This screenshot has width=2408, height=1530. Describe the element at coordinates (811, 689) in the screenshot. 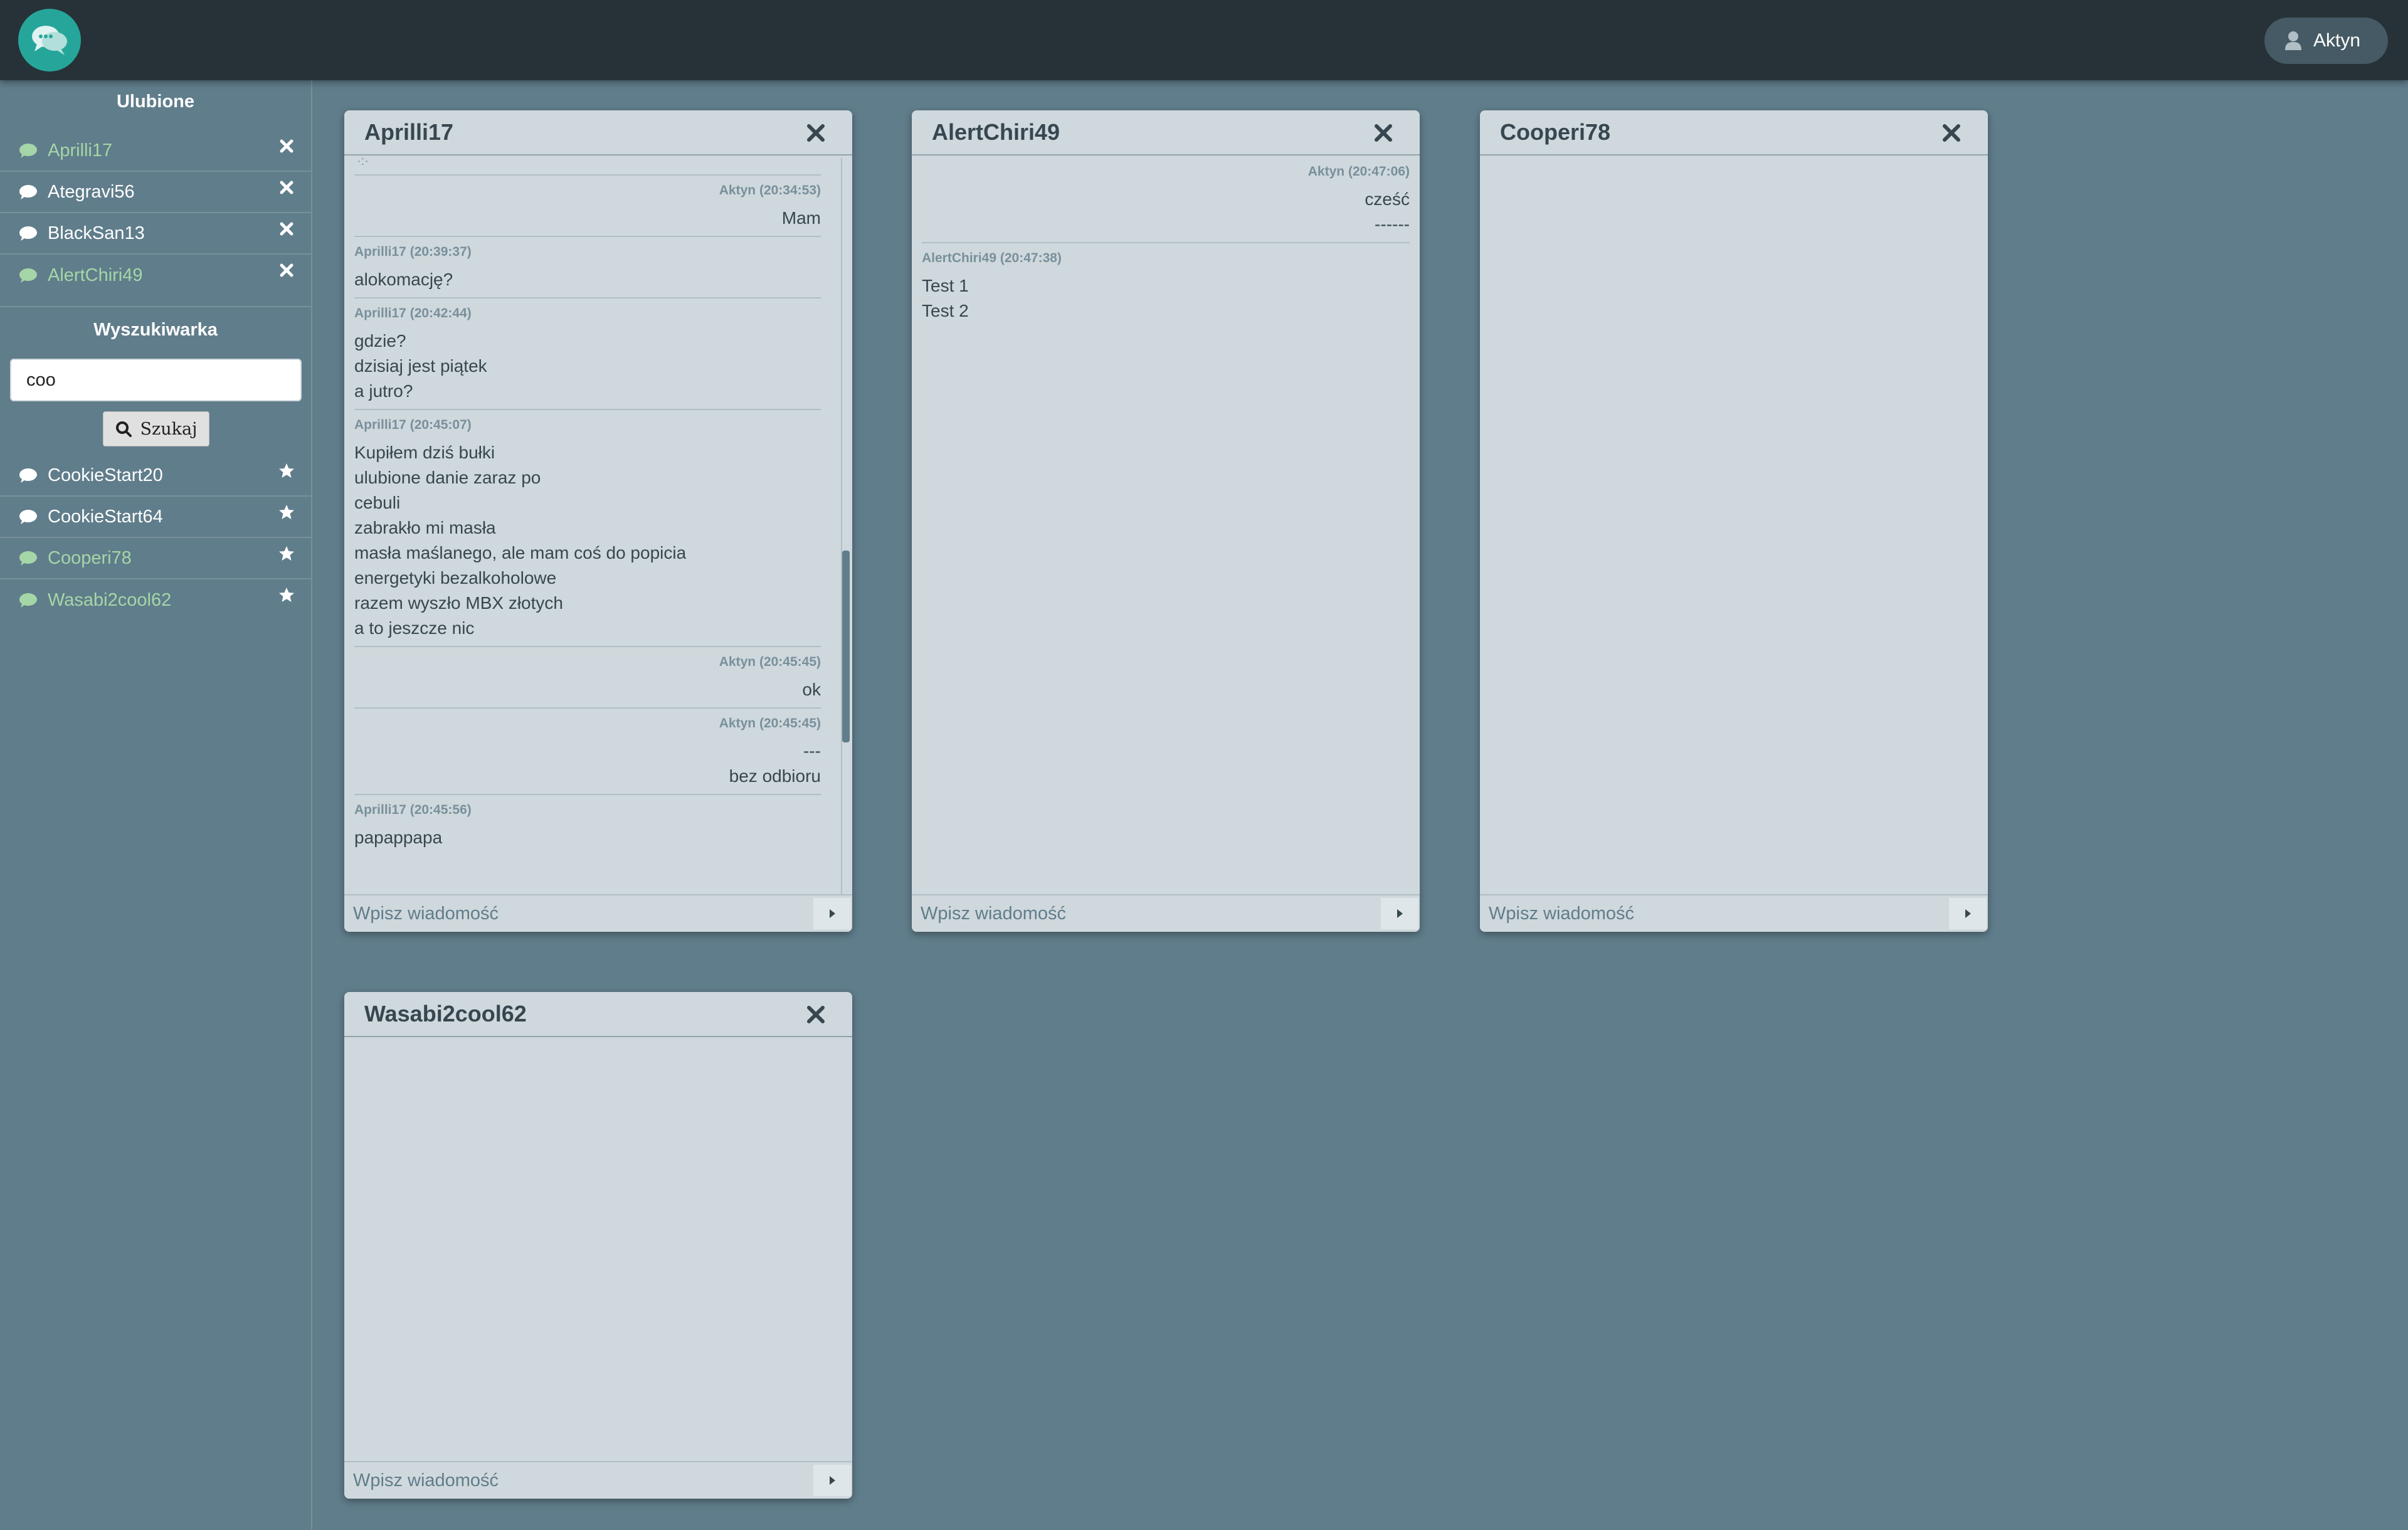

I see `message-line: ok` at that location.